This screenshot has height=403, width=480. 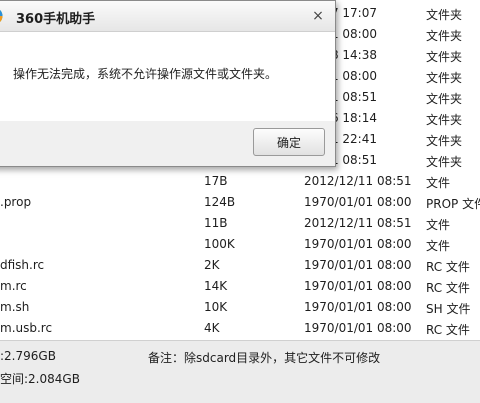 What do you see at coordinates (1, 16) in the screenshot?
I see `app-logo-icon` at bounding box center [1, 16].